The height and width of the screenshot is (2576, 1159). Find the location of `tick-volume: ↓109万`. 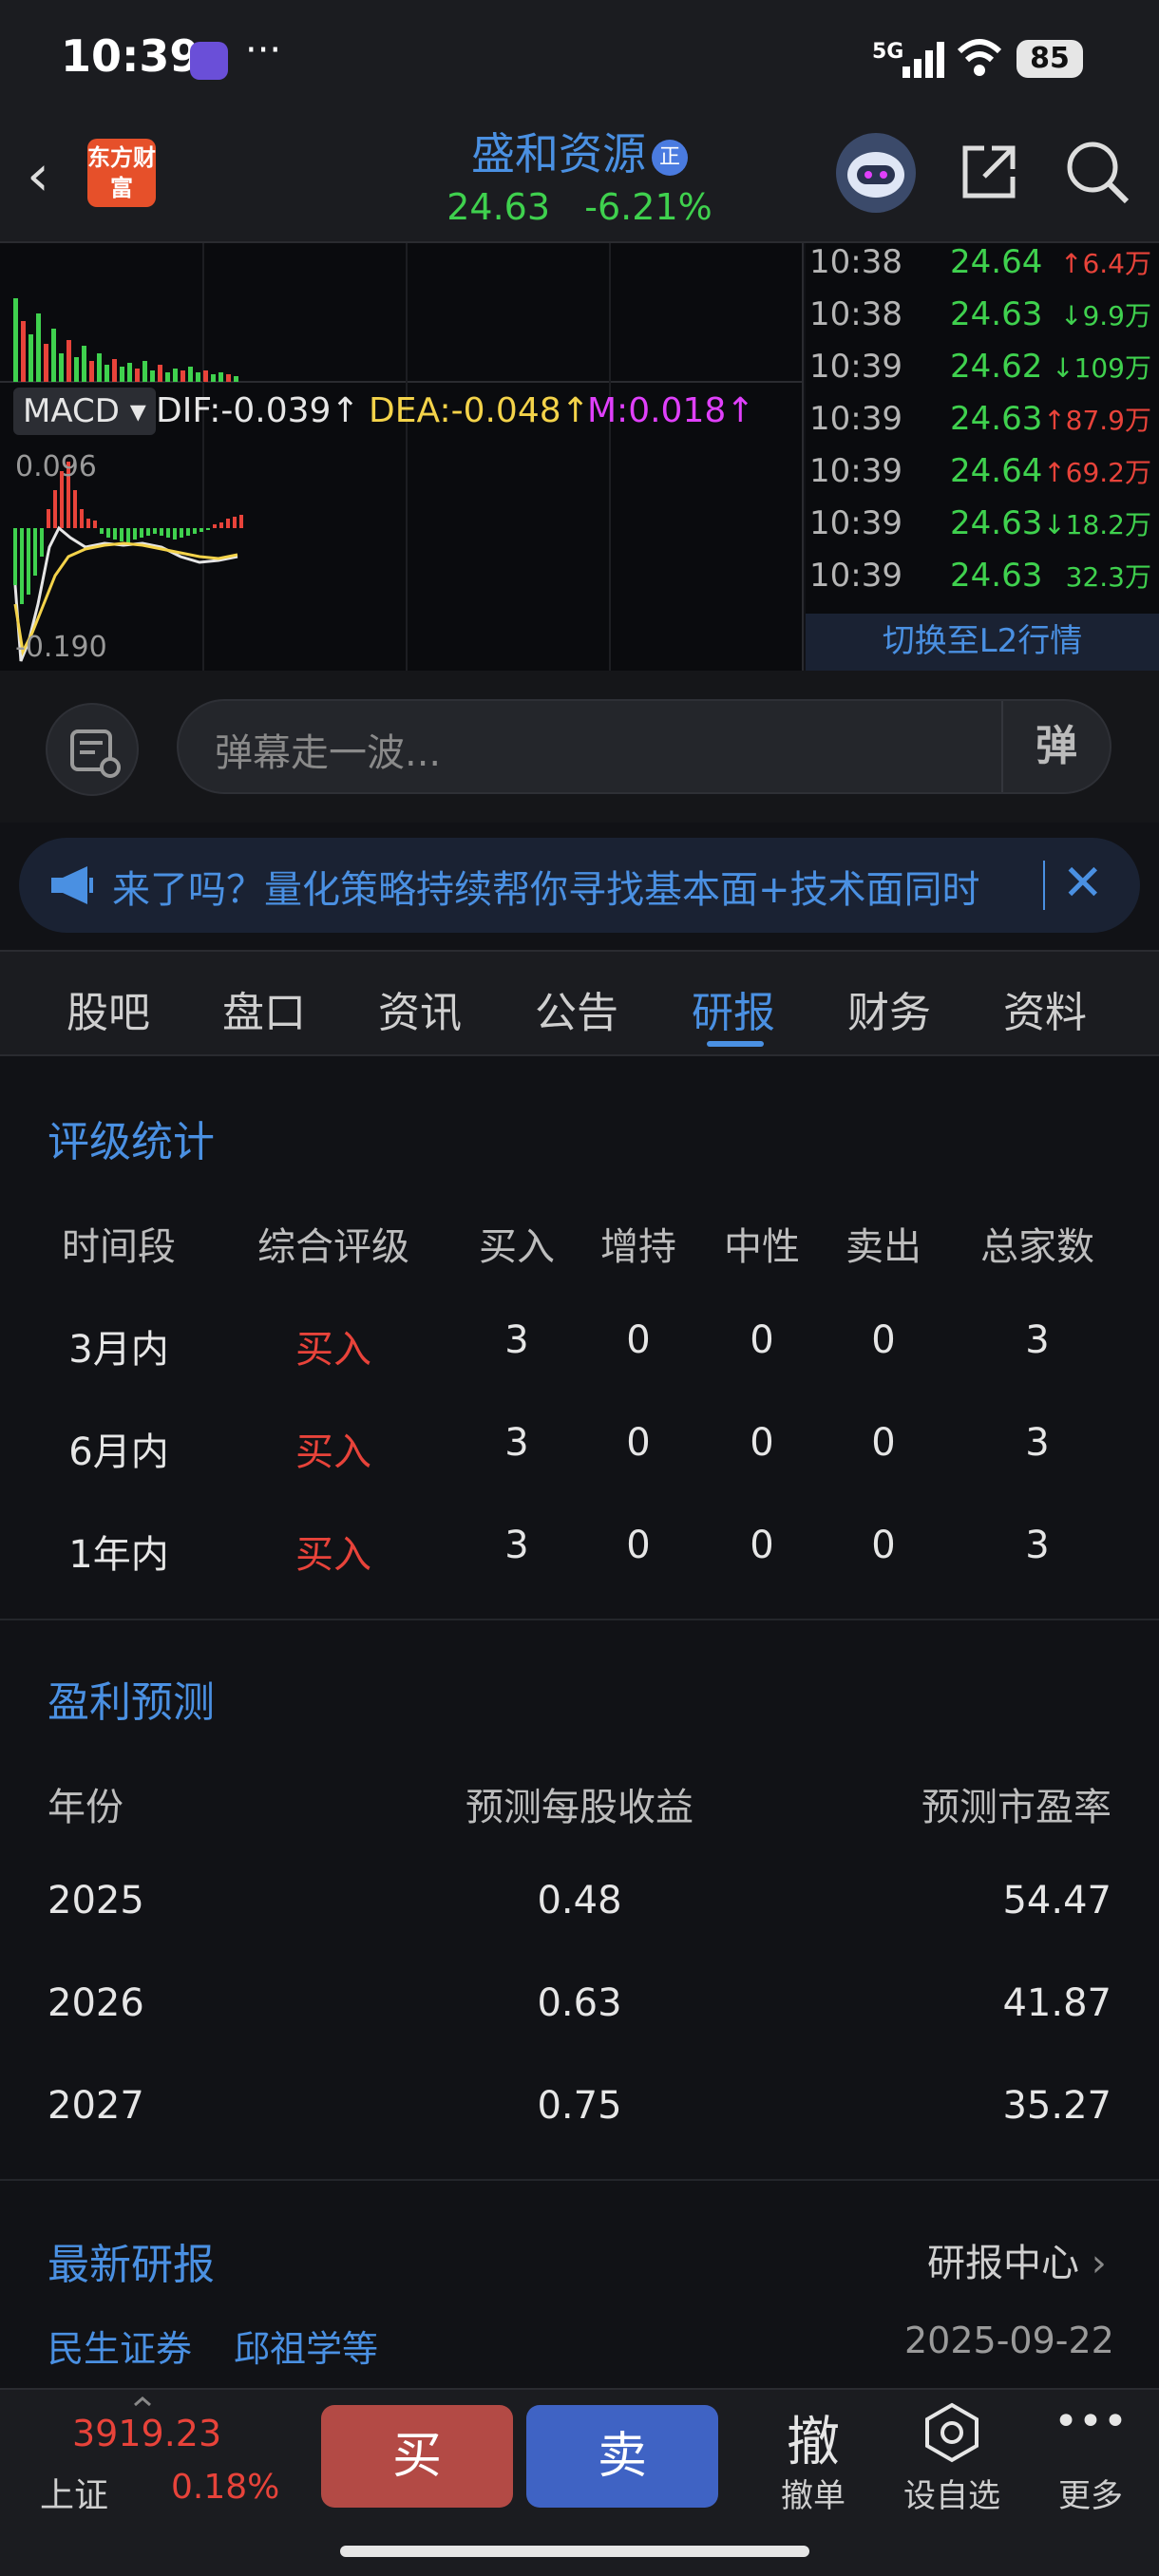

tick-volume: ↓109万 is located at coordinates (1101, 368).